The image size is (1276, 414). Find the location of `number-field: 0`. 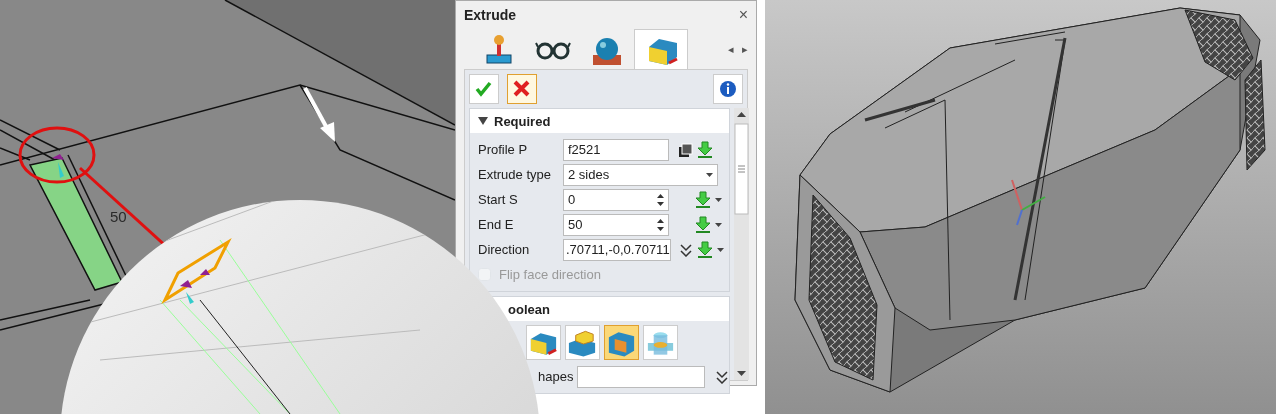

number-field: 0 is located at coordinates (616, 199).